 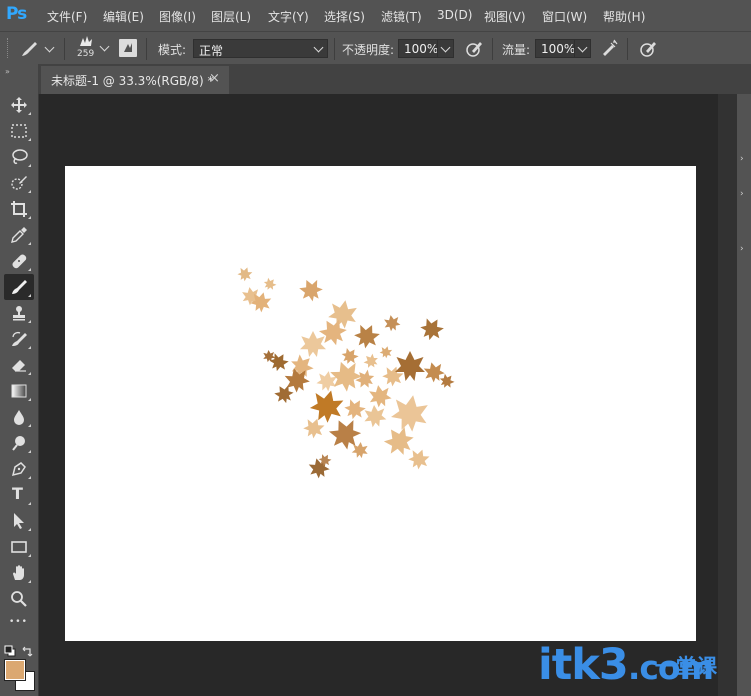 I want to click on marquee-icon, so click(x=19, y=131).